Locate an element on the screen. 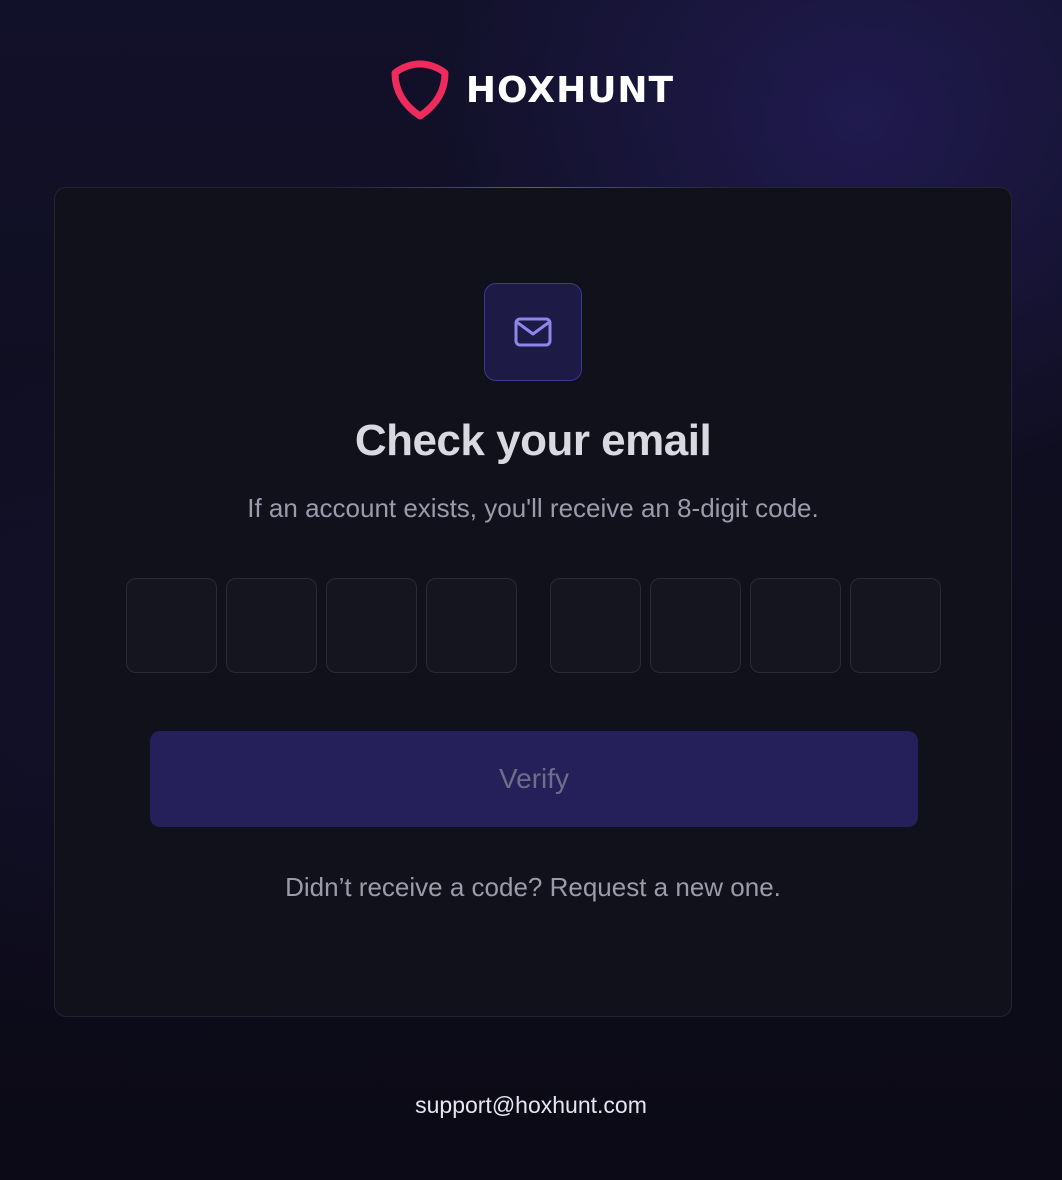 This screenshot has width=1062, height=1180. request-new-code-link: Request a new one. is located at coordinates (665, 887).